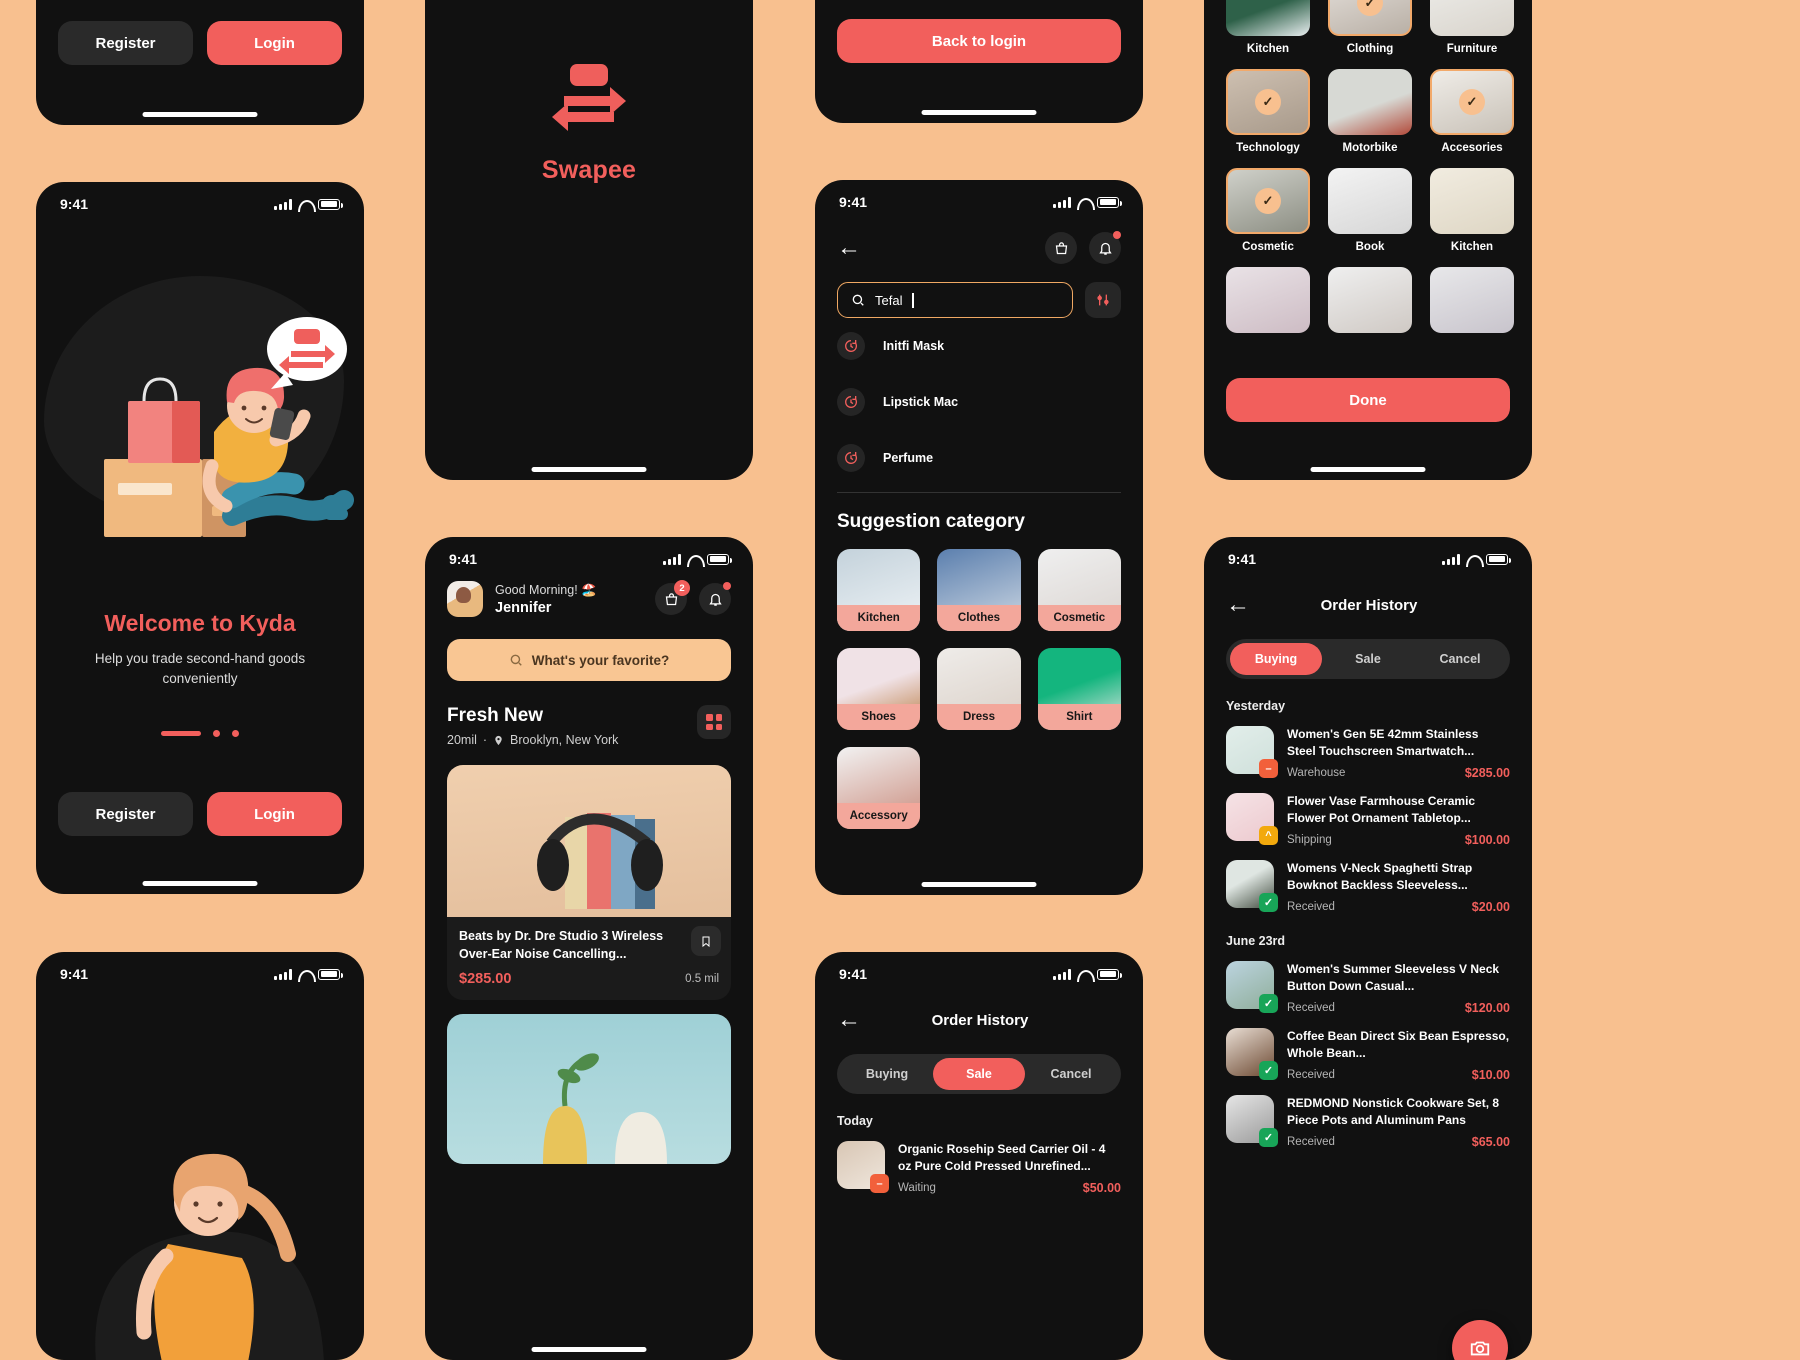  Describe the element at coordinates (979, 689) in the screenshot. I see `category-tile: Dress` at that location.